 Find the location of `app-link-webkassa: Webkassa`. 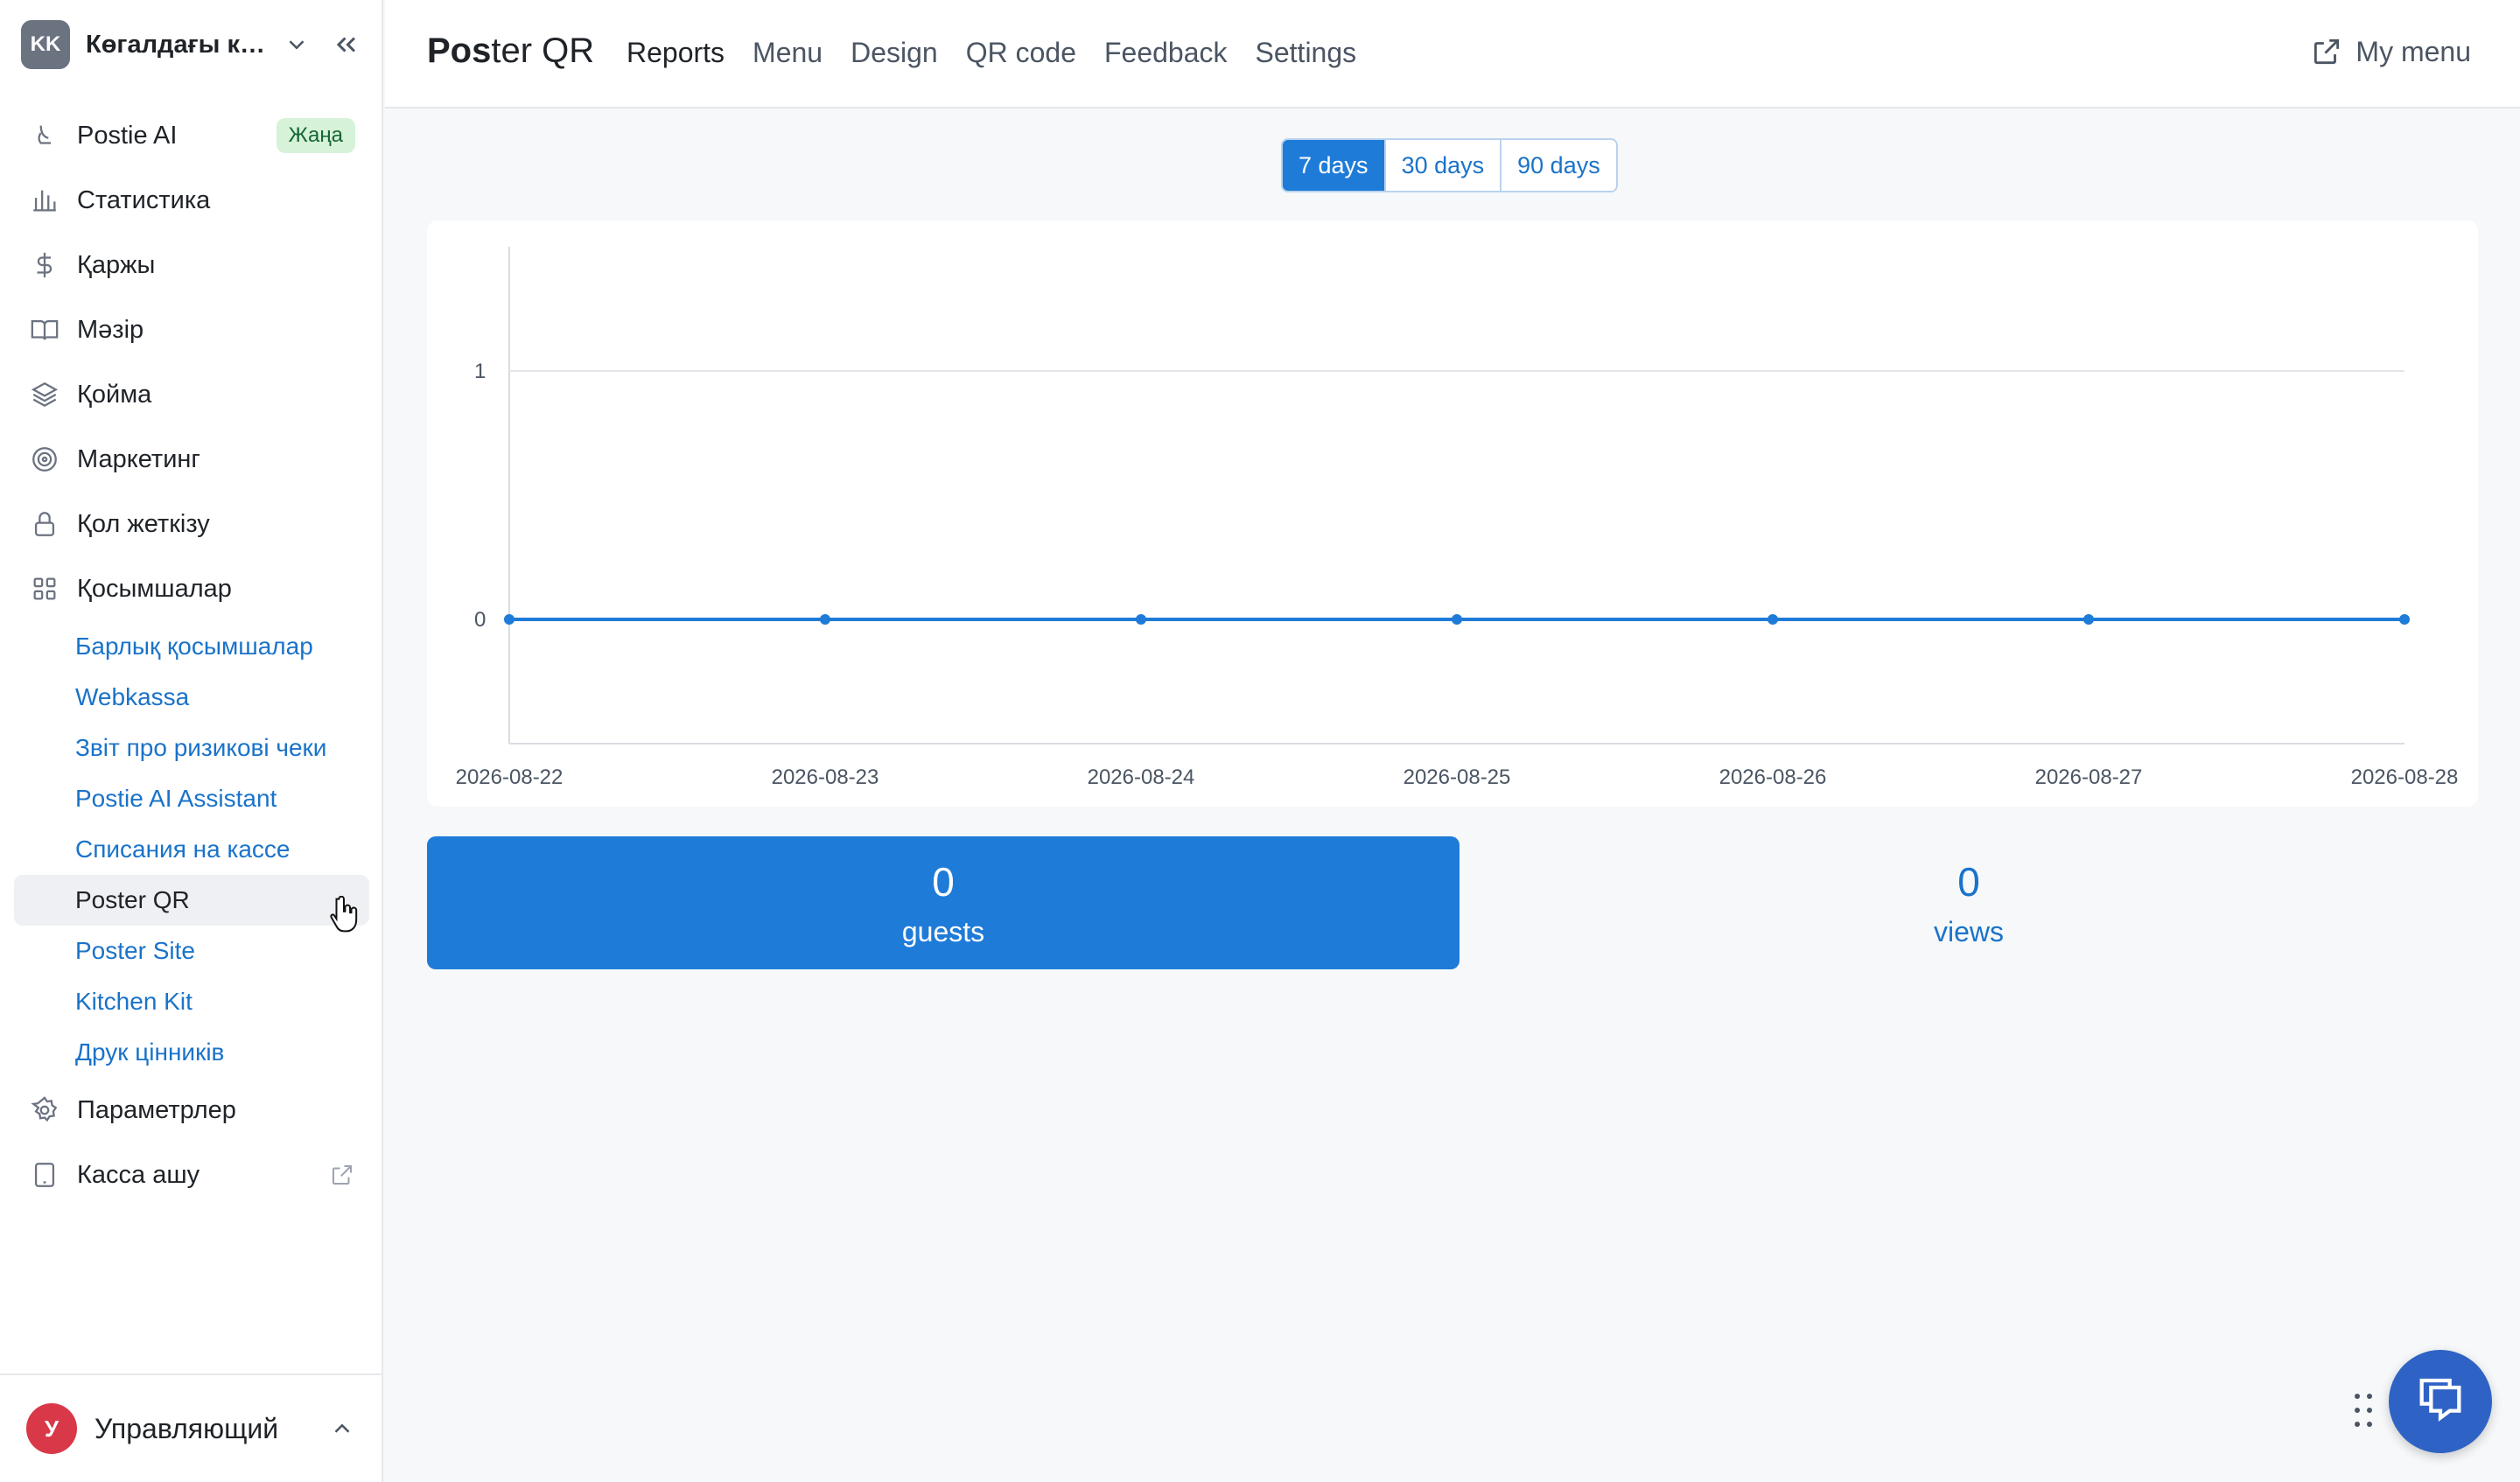

app-link-webkassa: Webkassa is located at coordinates (191, 697).